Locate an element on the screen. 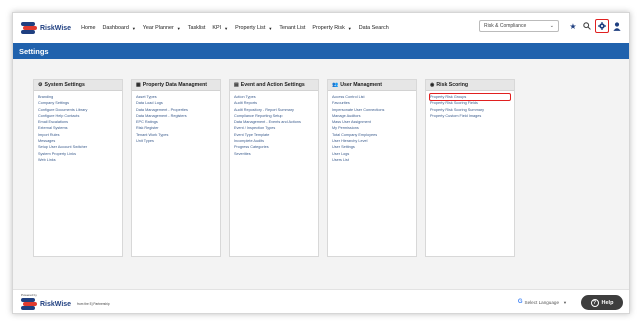  question-icon: ? is located at coordinates (594, 302).